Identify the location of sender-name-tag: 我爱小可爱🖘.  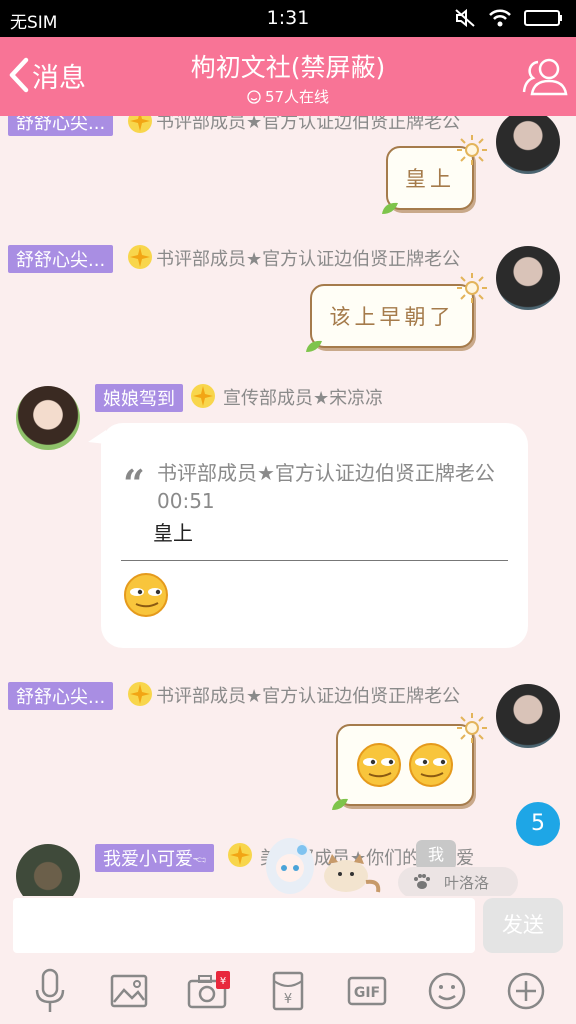
(155, 858).